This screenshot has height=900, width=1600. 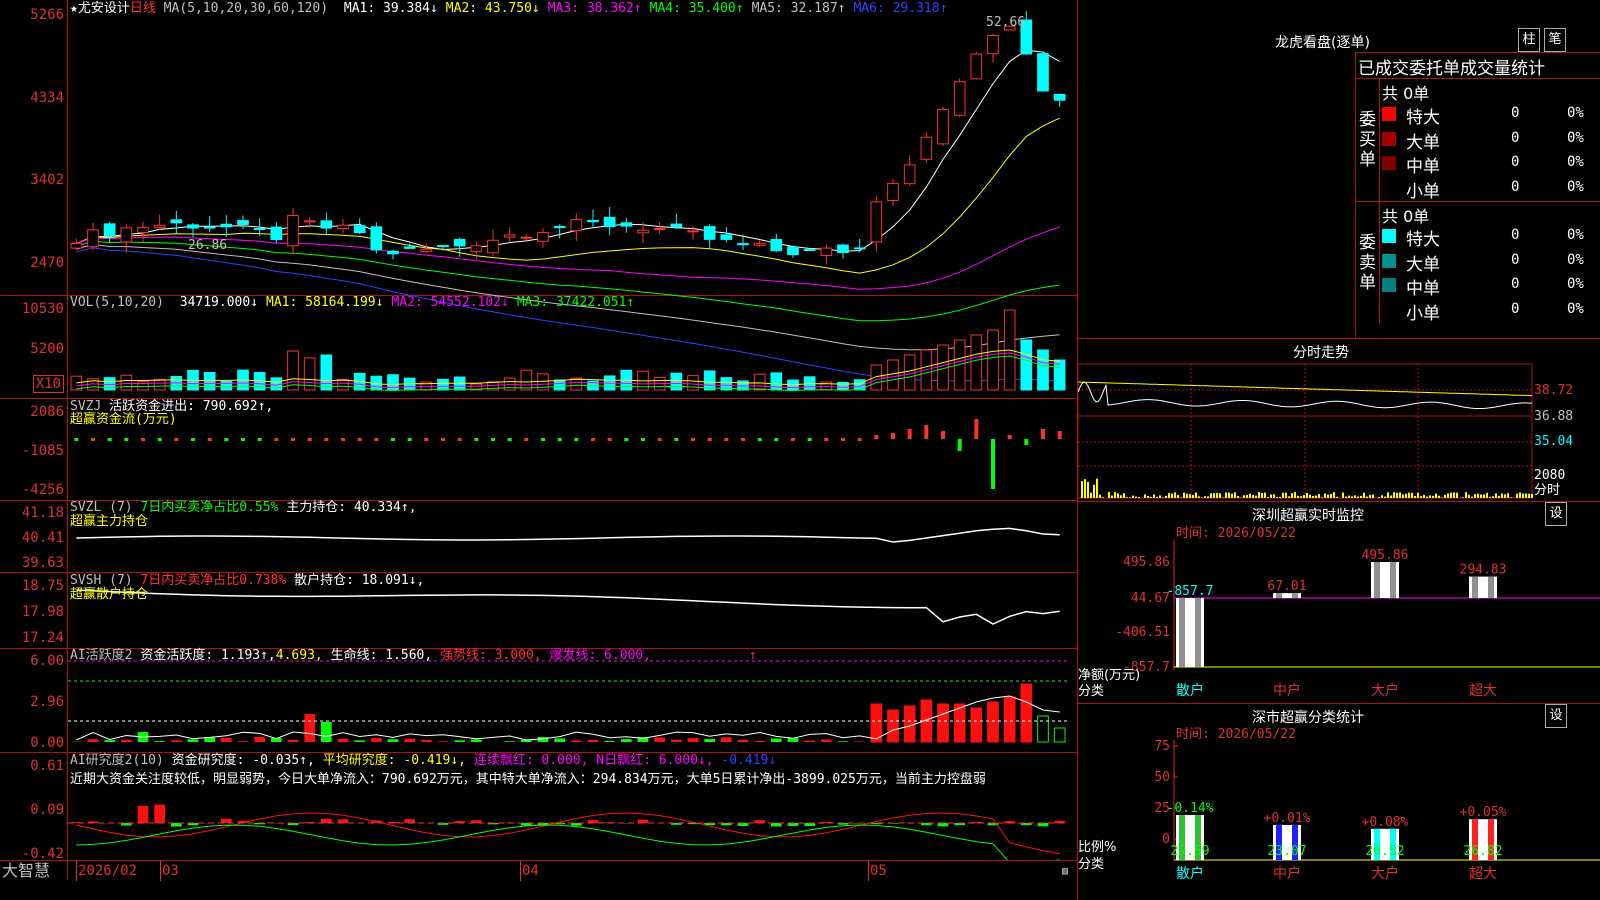 I want to click on lhb-row: 大单 0 0%, so click(x=1491, y=140).